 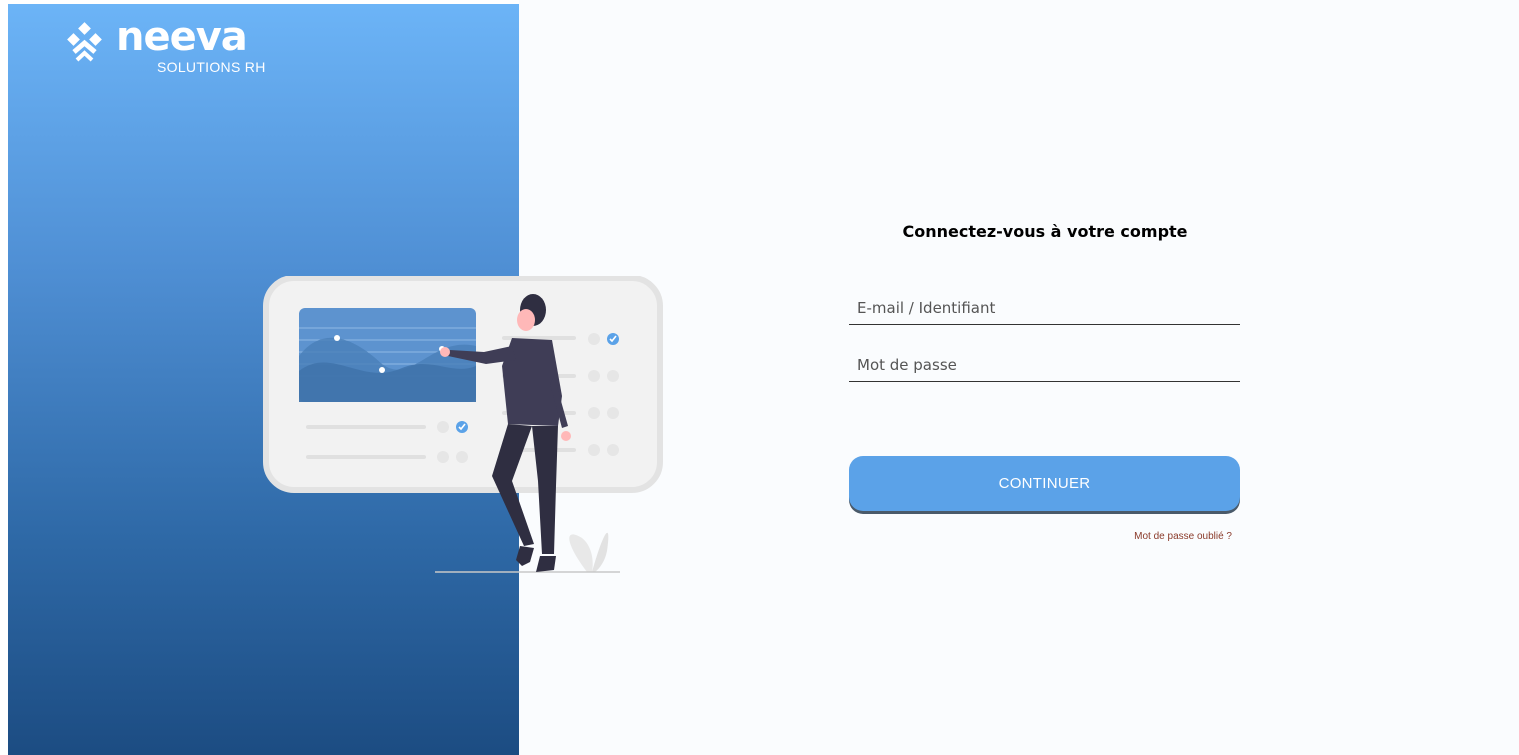 I want to click on email-field, so click(x=1044, y=308).